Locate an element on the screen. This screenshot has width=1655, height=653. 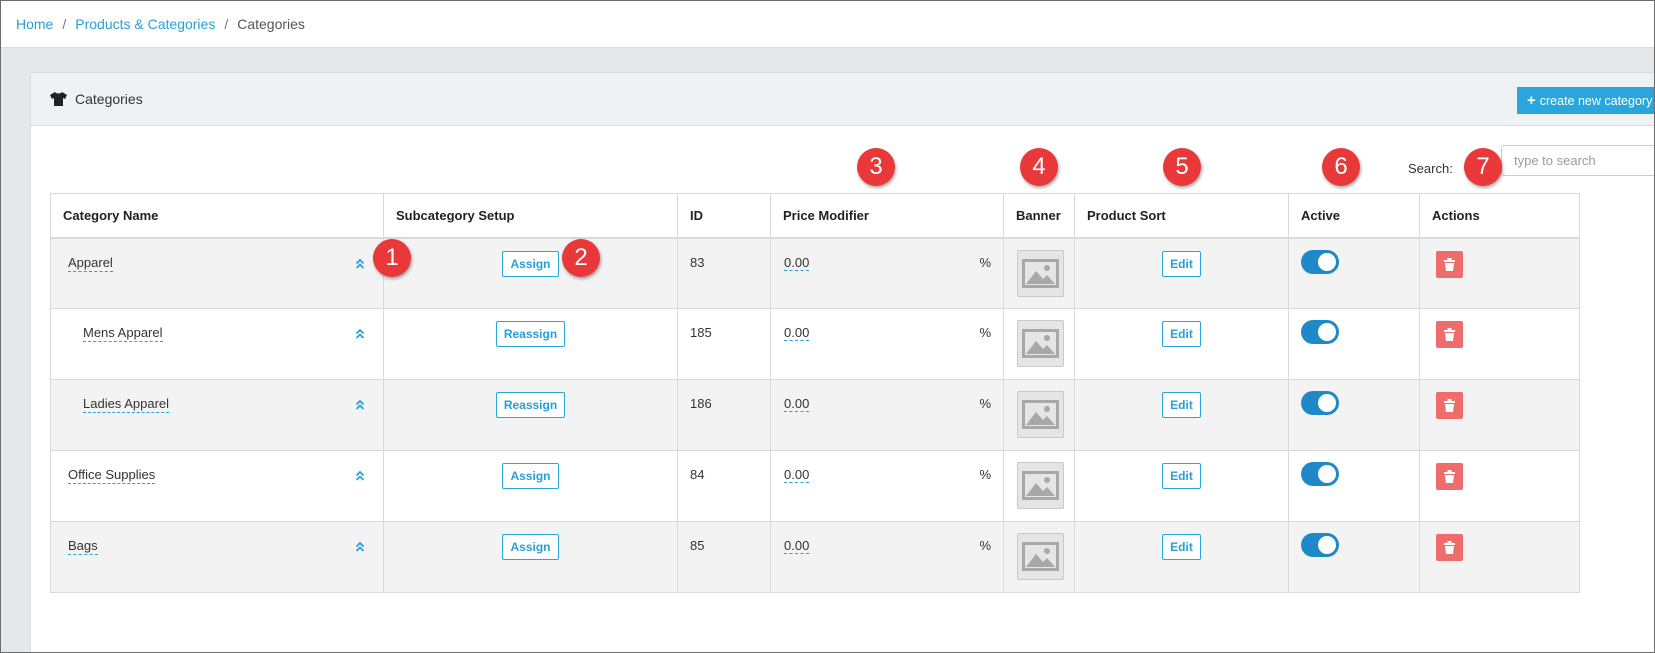
table-row: Mens Apparel Reassign 185 0.00% Edit is located at coordinates (815, 344).